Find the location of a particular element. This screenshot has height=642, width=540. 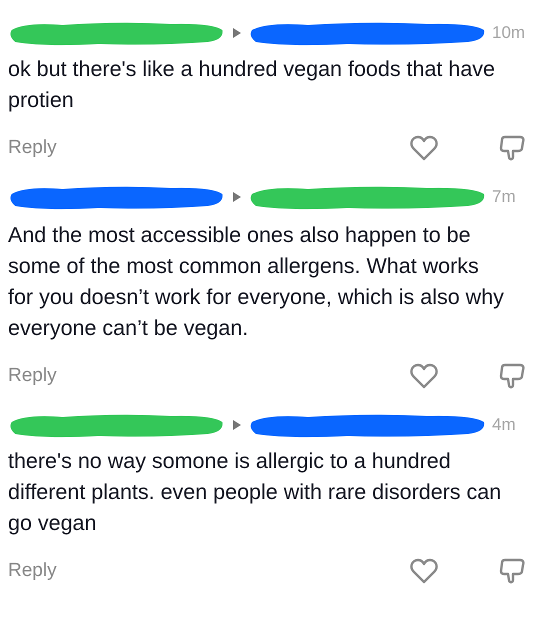

comment-time: 4m is located at coordinates (504, 425).